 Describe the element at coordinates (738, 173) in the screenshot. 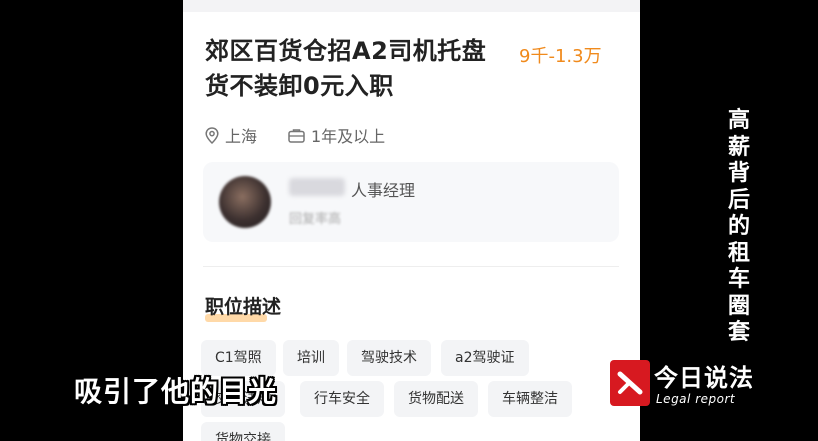

I see `vertical-caption-char: 背` at that location.